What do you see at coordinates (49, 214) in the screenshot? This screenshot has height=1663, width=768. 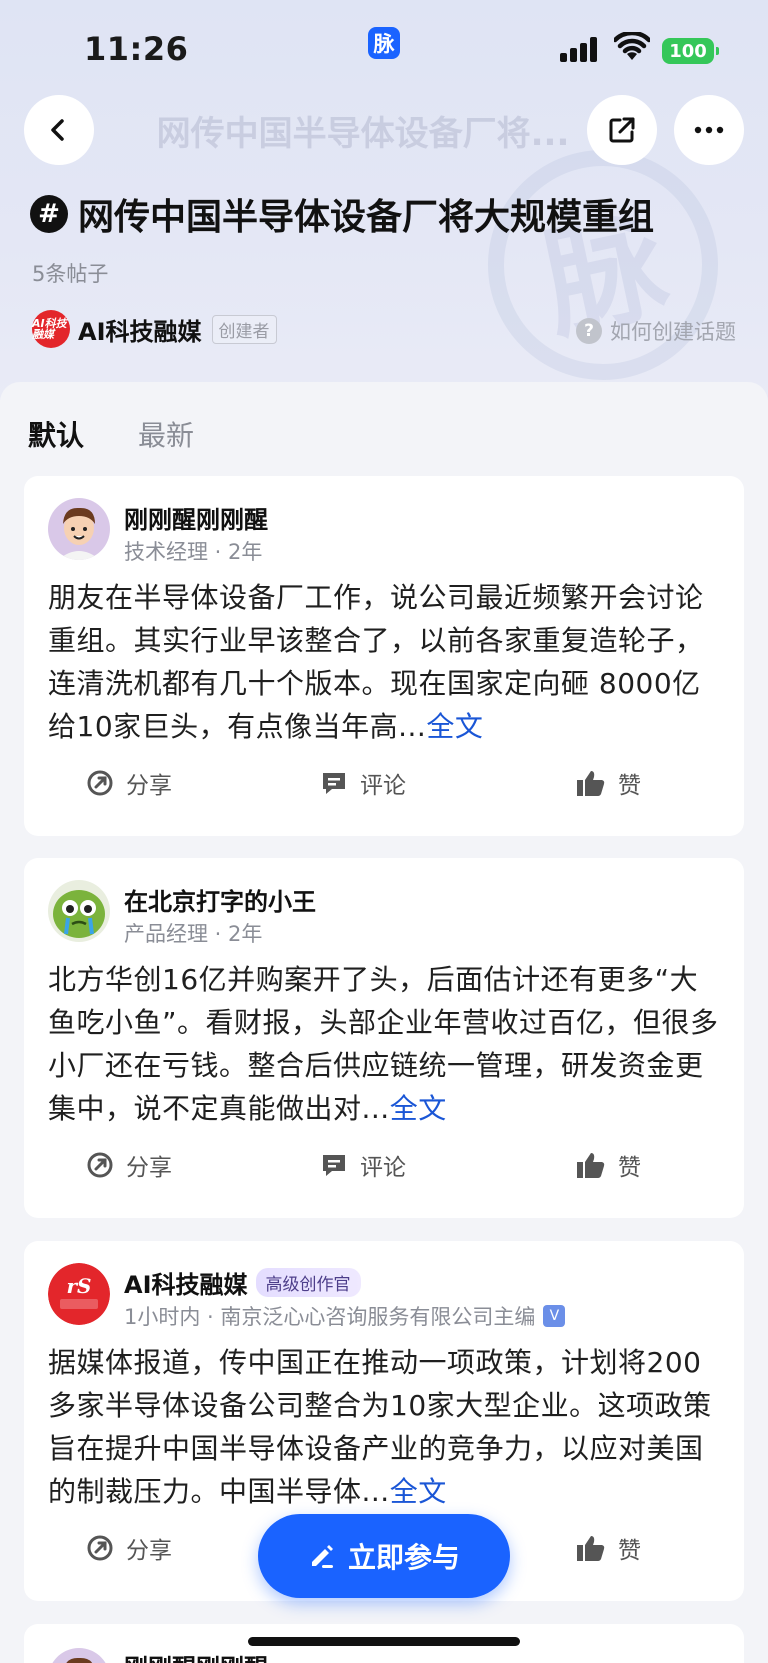 I see `hashtag-icon: #` at bounding box center [49, 214].